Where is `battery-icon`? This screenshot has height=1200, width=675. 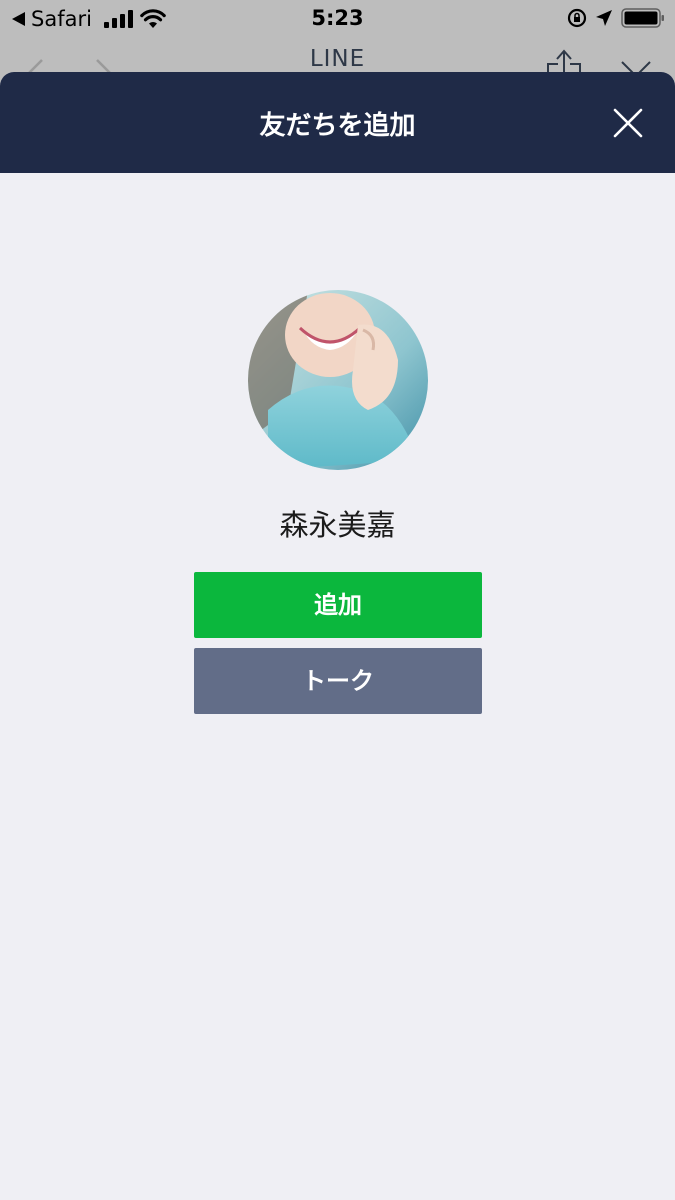
battery-icon is located at coordinates (642, 18).